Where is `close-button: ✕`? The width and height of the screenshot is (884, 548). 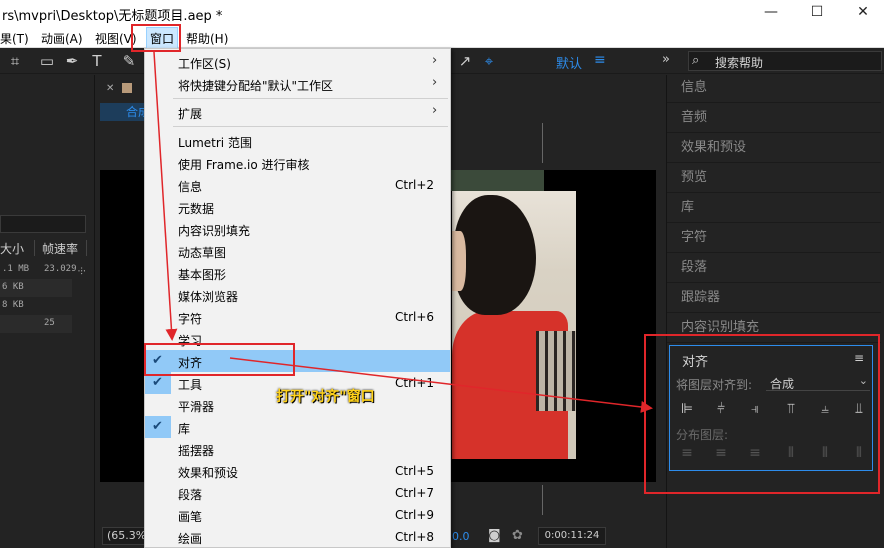
close-button: ✕ is located at coordinates (863, 12).